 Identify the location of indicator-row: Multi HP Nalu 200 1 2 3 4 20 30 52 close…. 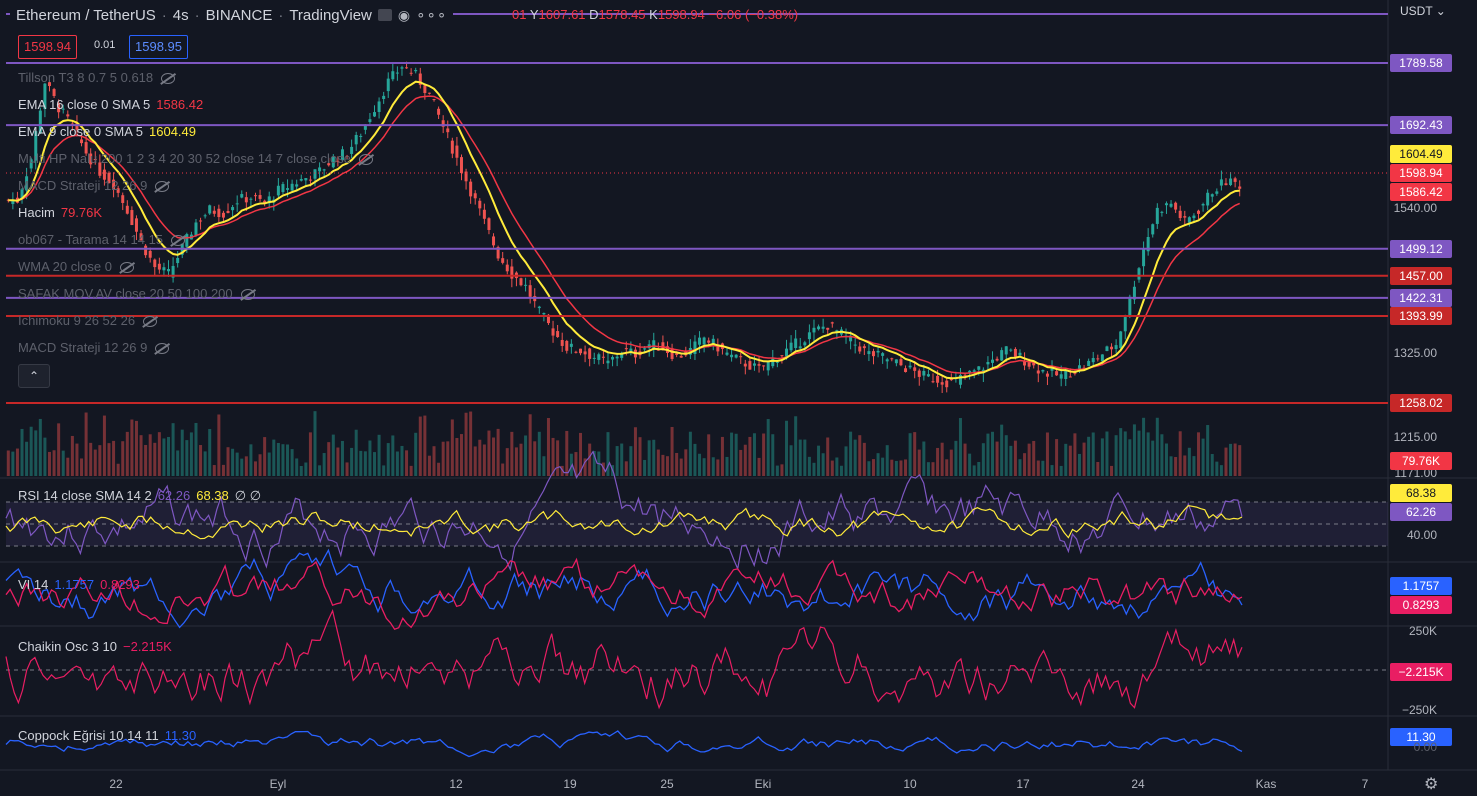
(196, 158).